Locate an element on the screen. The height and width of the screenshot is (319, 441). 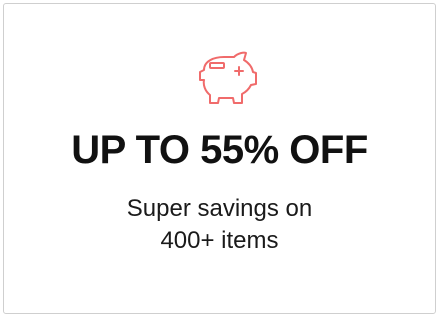
promo-subtext-line2: 400+ items is located at coordinates (219, 240).